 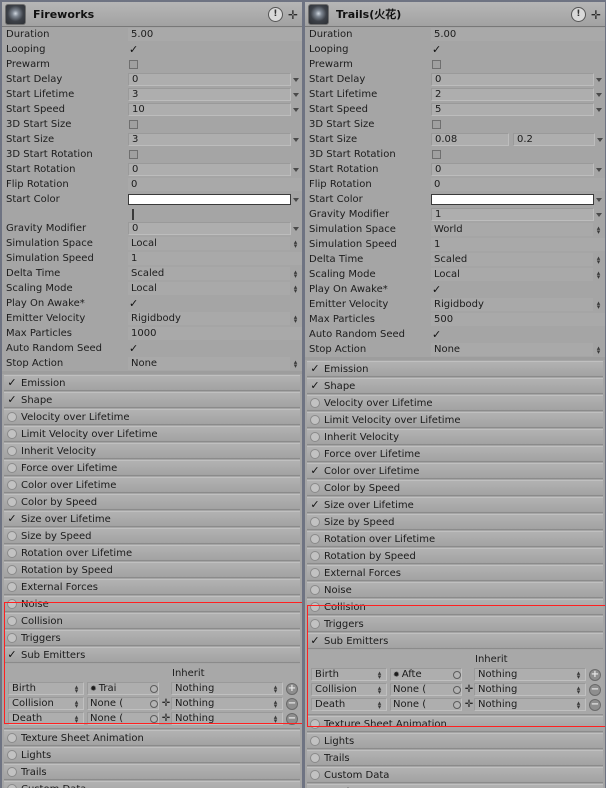 What do you see at coordinates (123, 688) in the screenshot?
I see `sub-emitter-object-field: ✹ Trai` at bounding box center [123, 688].